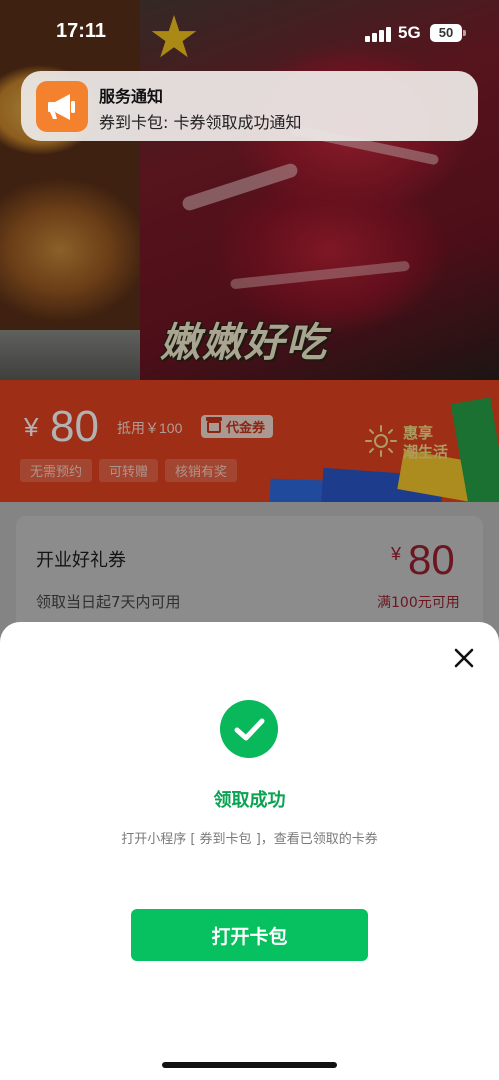 The image size is (499, 1080). What do you see at coordinates (249, 32) in the screenshot?
I see `status-bar: 17:11 5G 50` at bounding box center [249, 32].